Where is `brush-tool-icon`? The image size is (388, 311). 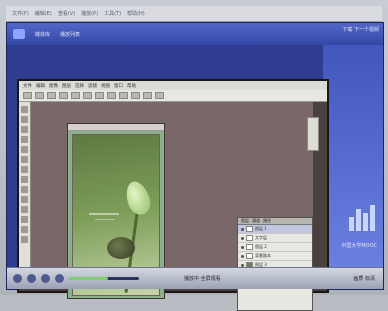
brush-tool-icon is located at coordinates (24, 159).